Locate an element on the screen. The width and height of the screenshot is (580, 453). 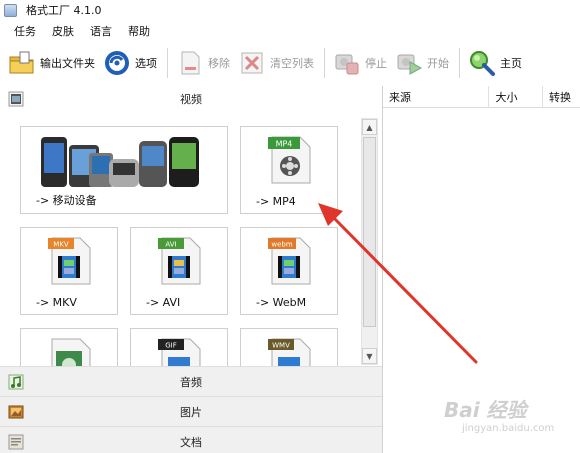
category-audio-label: 音频 is located at coordinates (191, 382).